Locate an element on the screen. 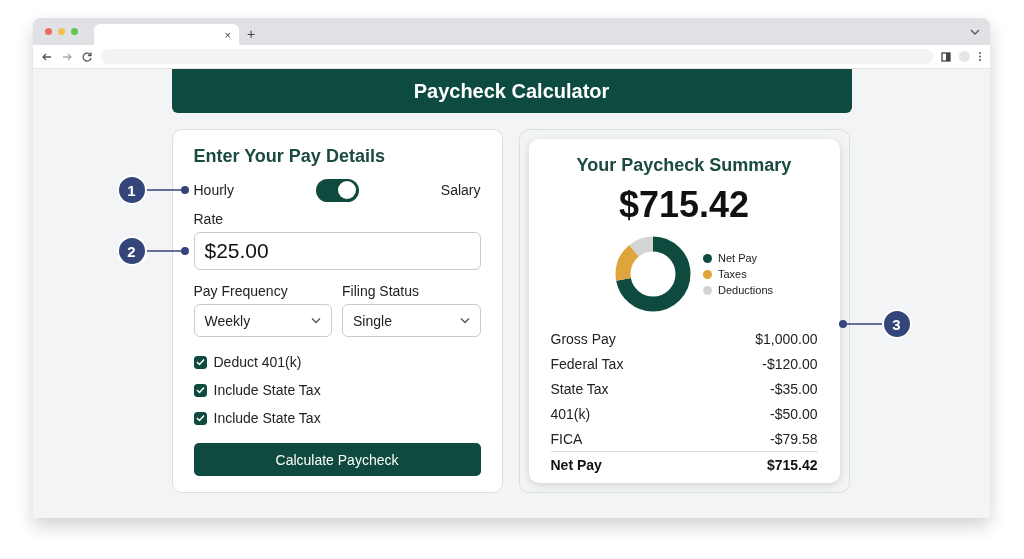  line-item-label: FICA is located at coordinates (566, 438).